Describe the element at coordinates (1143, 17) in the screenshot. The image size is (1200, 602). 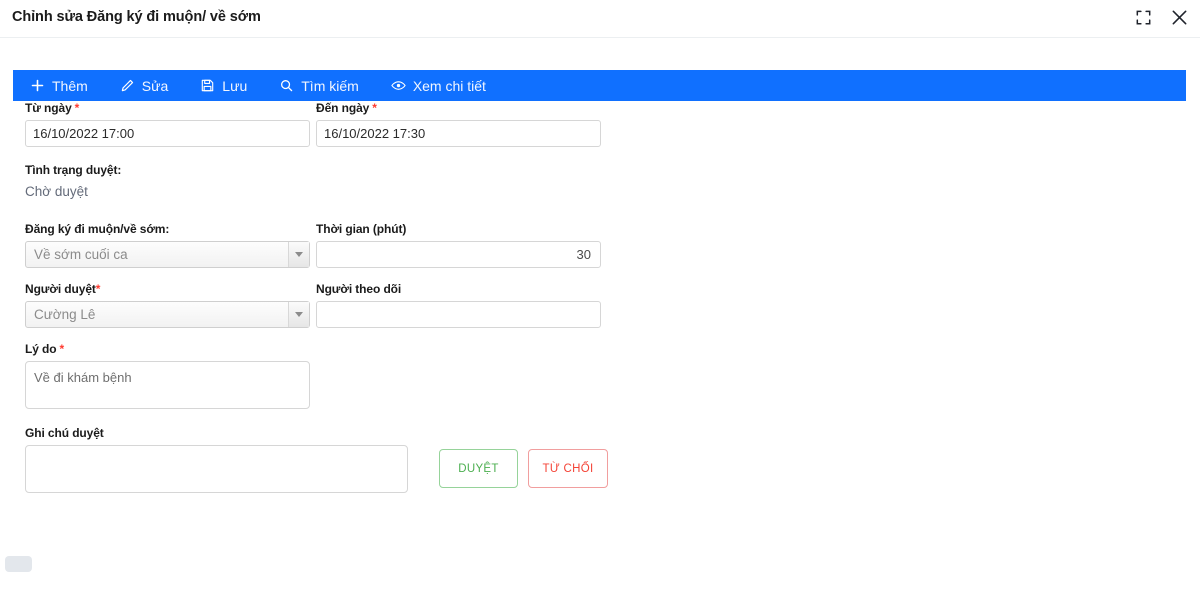
I see `expand-icon` at that location.